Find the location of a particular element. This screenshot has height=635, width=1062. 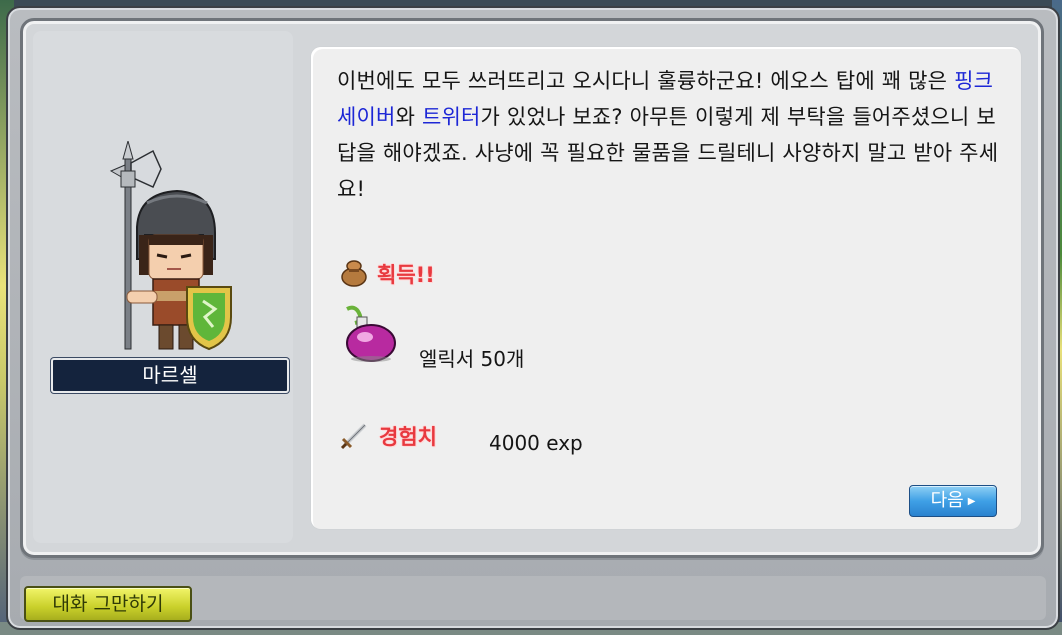

acquire-label: 획득!! is located at coordinates (406, 275).